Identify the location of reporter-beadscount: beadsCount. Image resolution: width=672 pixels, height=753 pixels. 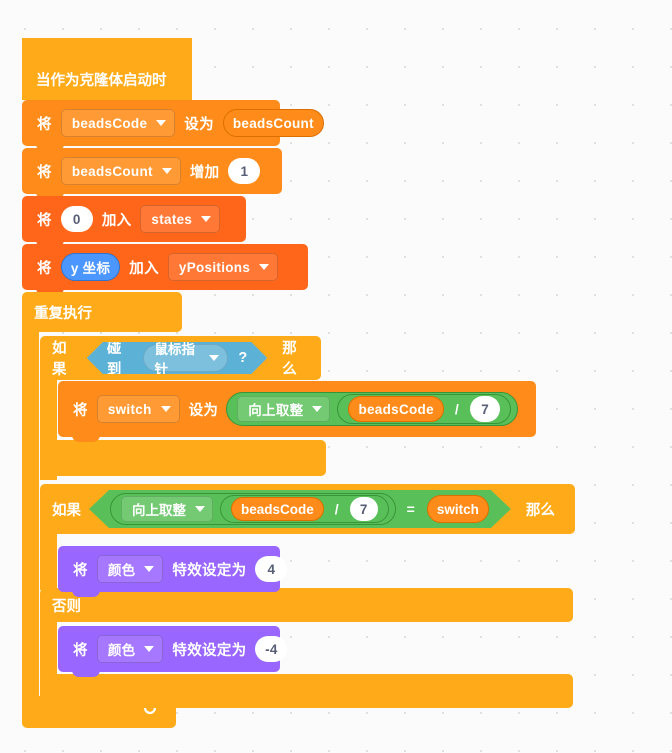
(273, 123).